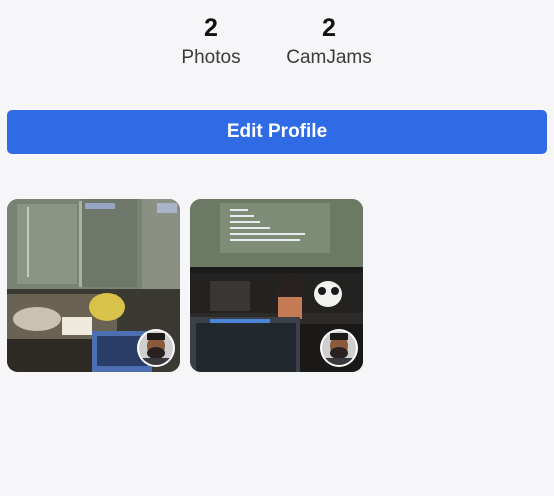  Describe the element at coordinates (211, 57) in the screenshot. I see `photos-label: Photos` at that location.